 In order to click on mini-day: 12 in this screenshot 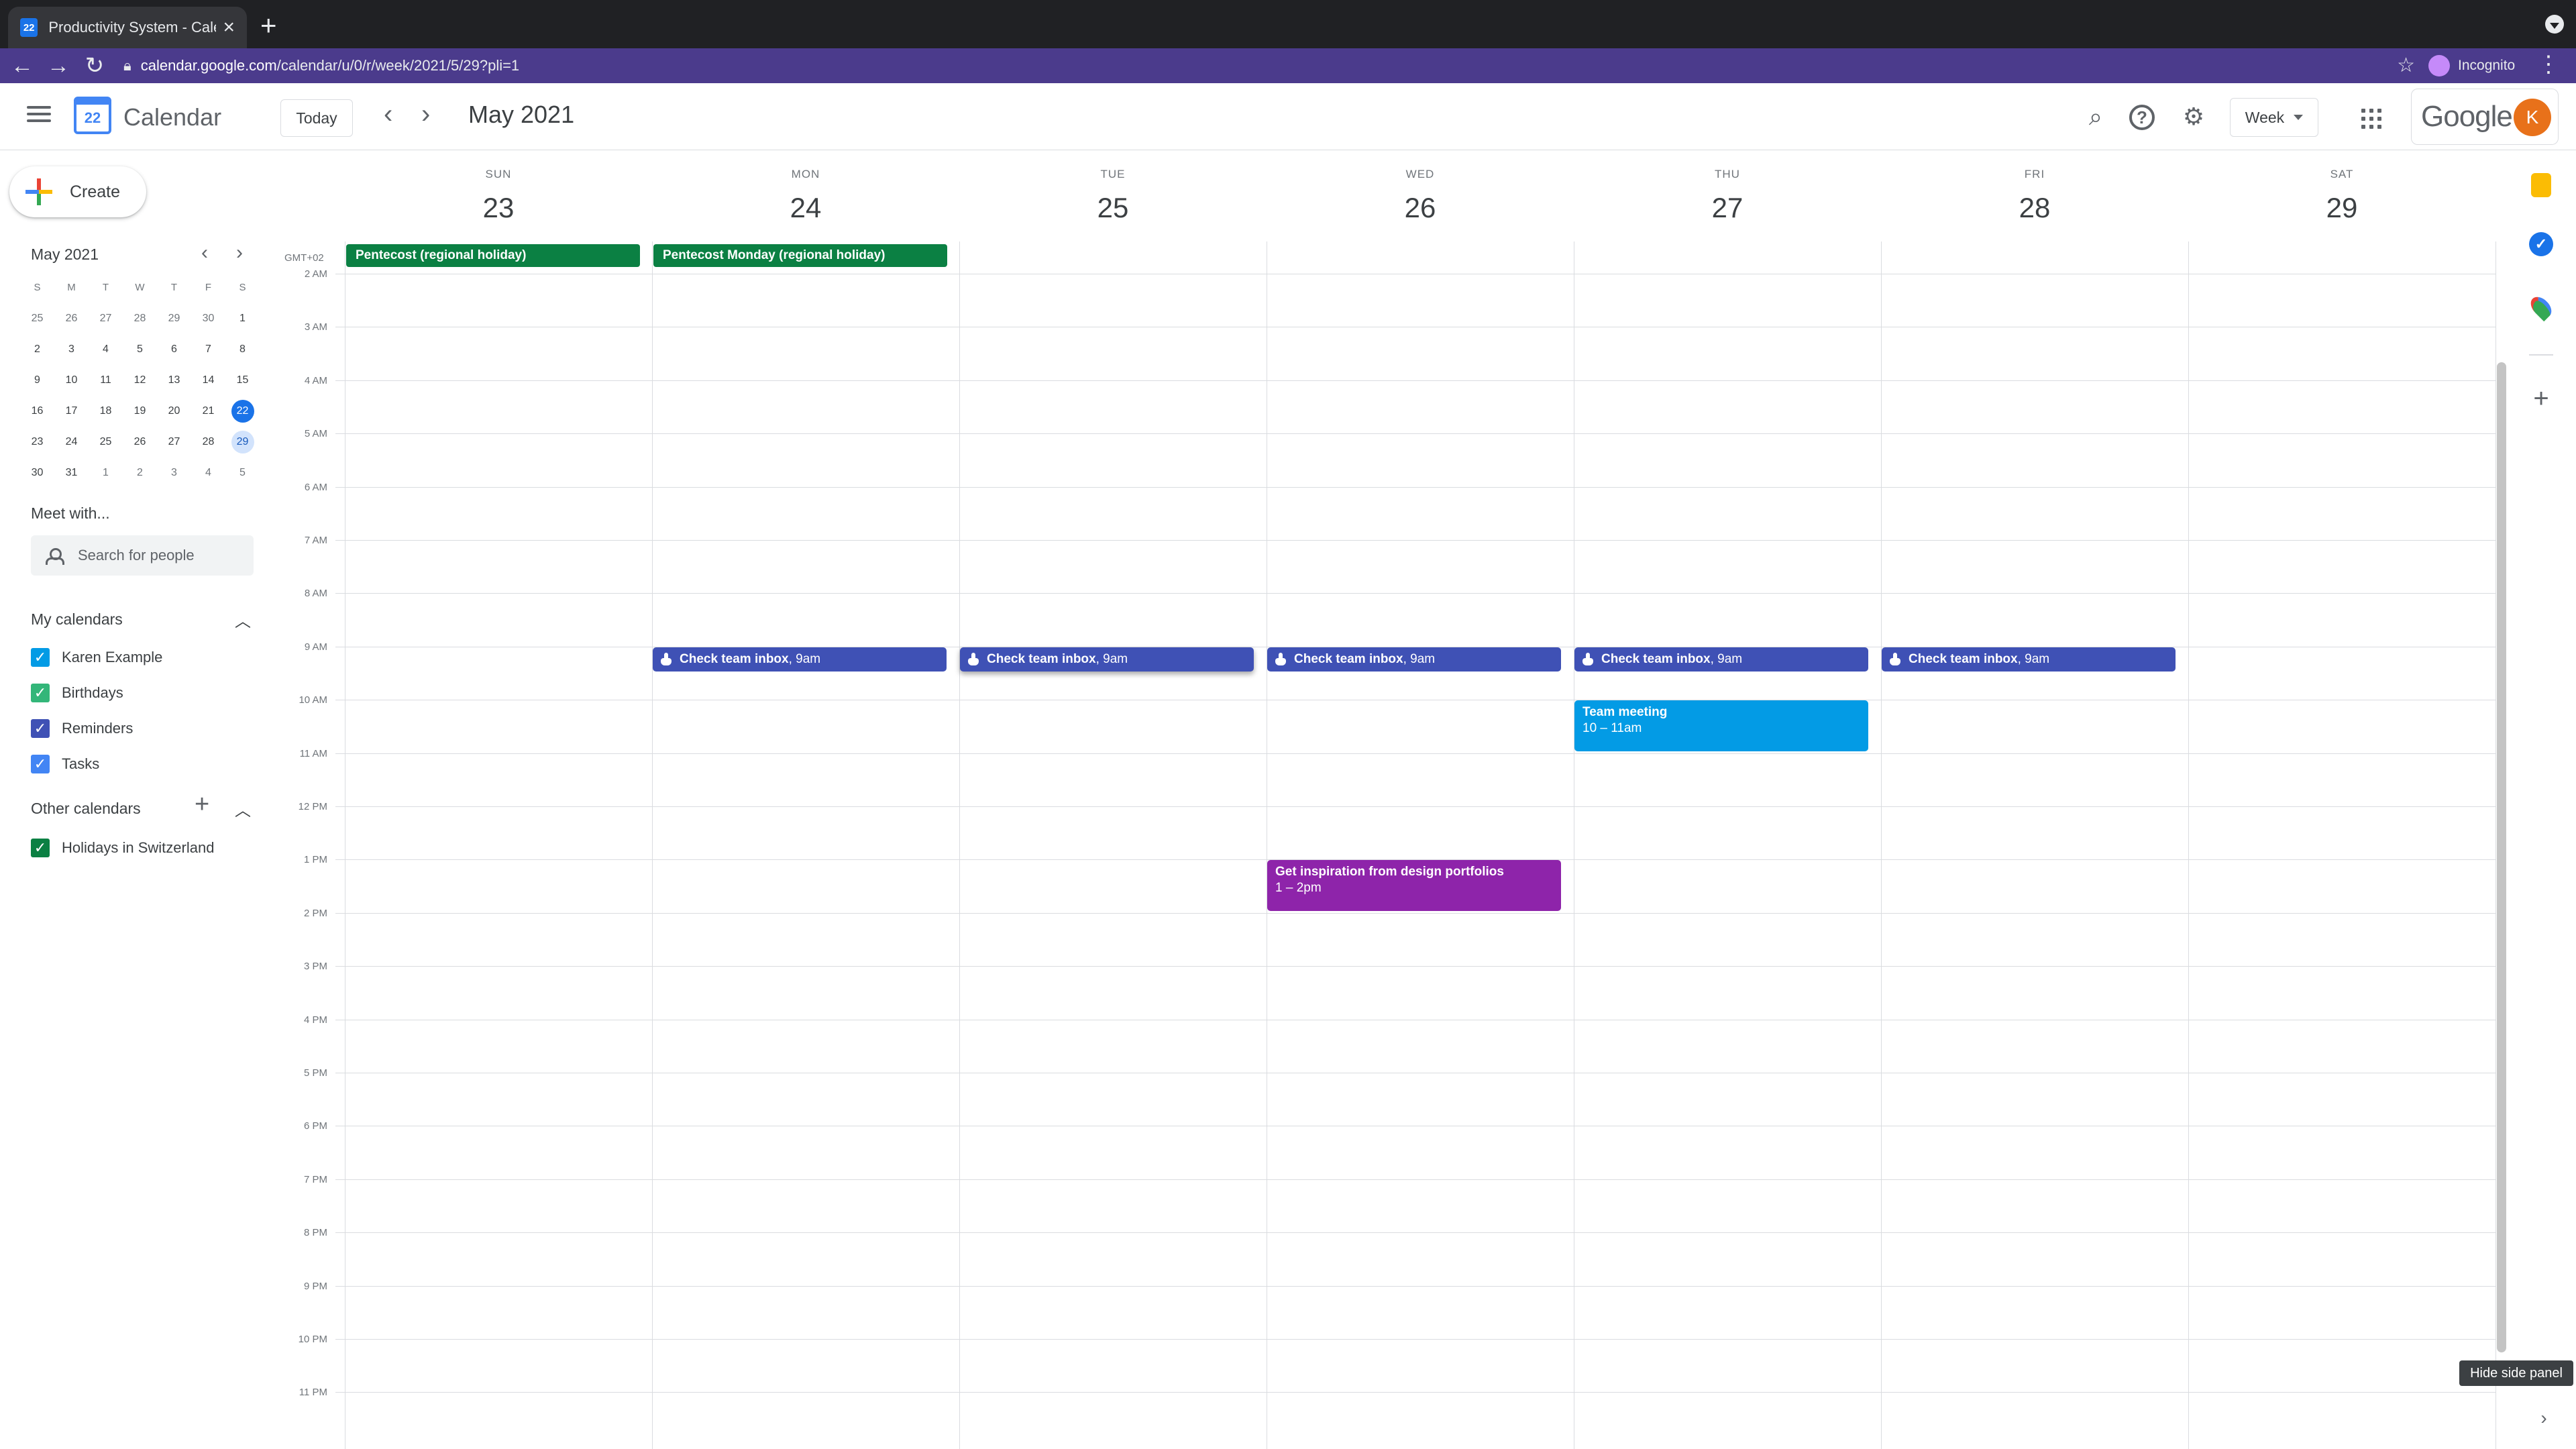, I will do `click(140, 384)`.